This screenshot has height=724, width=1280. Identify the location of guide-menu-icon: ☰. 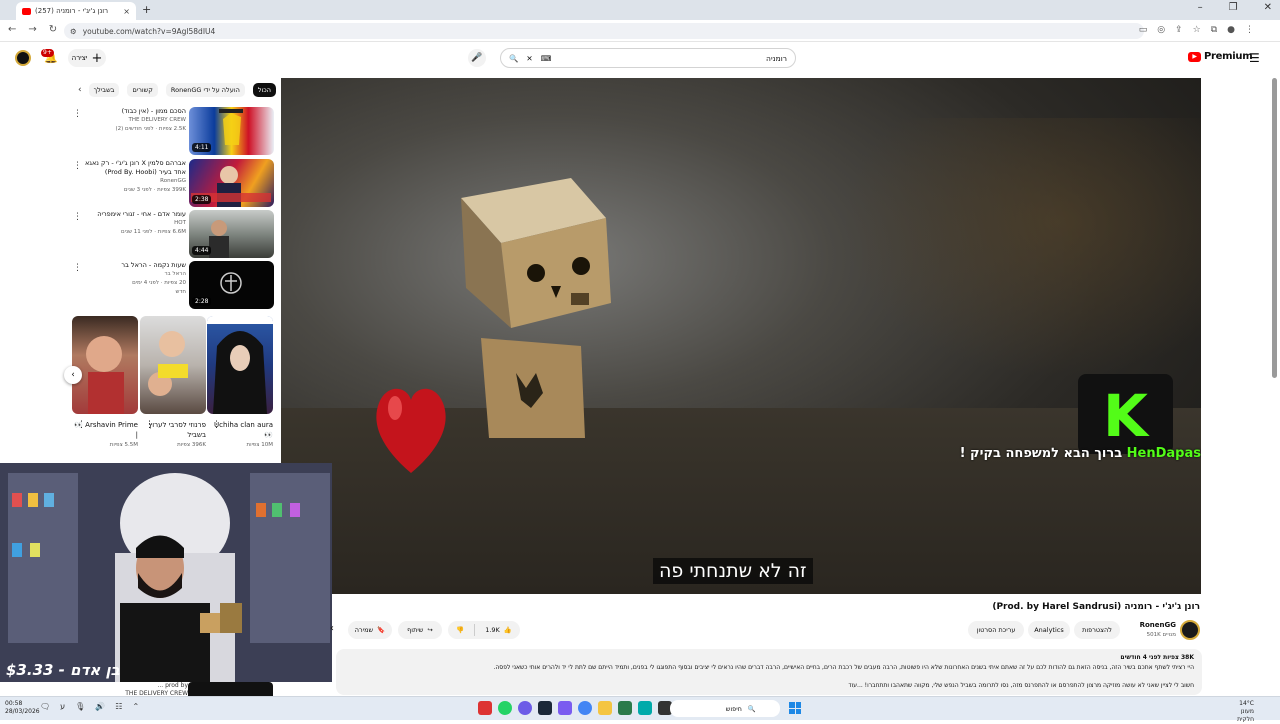
(1254, 58).